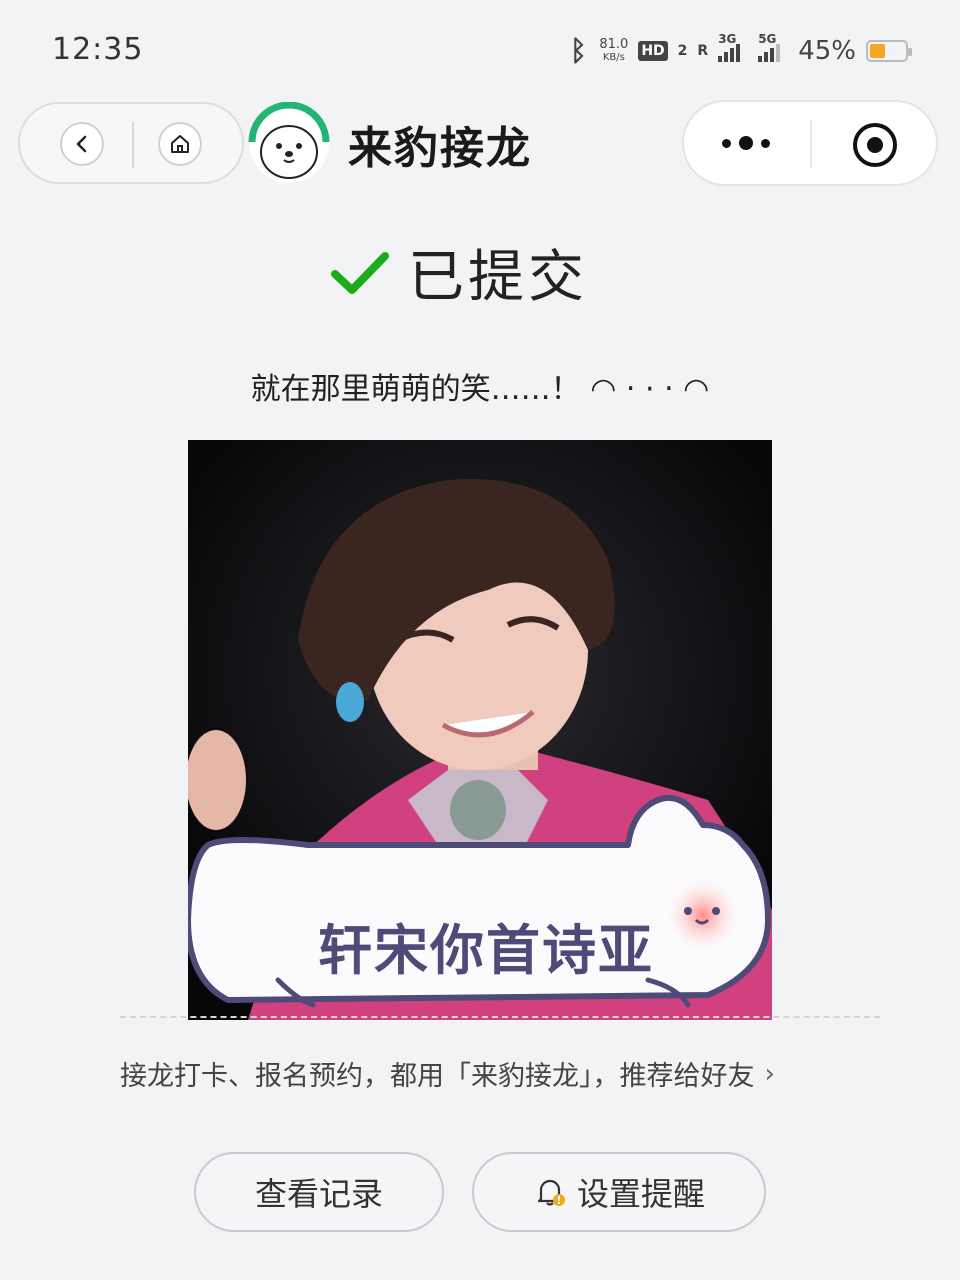 This screenshot has height=1280, width=960. Describe the element at coordinates (877, 50) in the screenshot. I see `battery-fill` at that location.